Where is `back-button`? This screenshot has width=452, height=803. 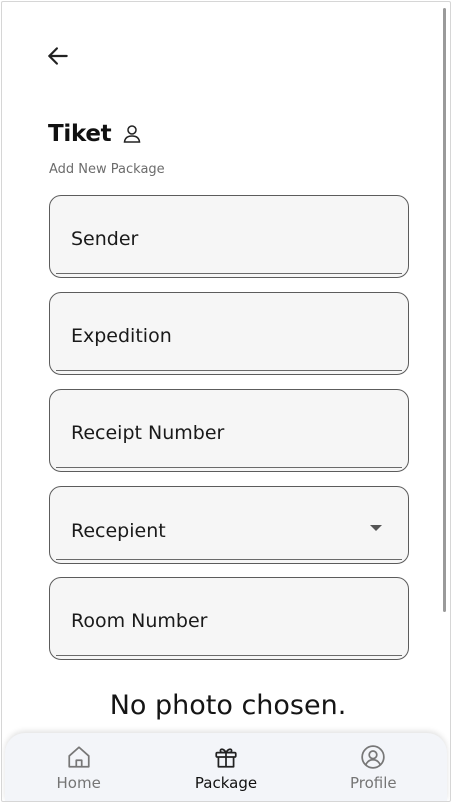
back-button is located at coordinates (58, 58).